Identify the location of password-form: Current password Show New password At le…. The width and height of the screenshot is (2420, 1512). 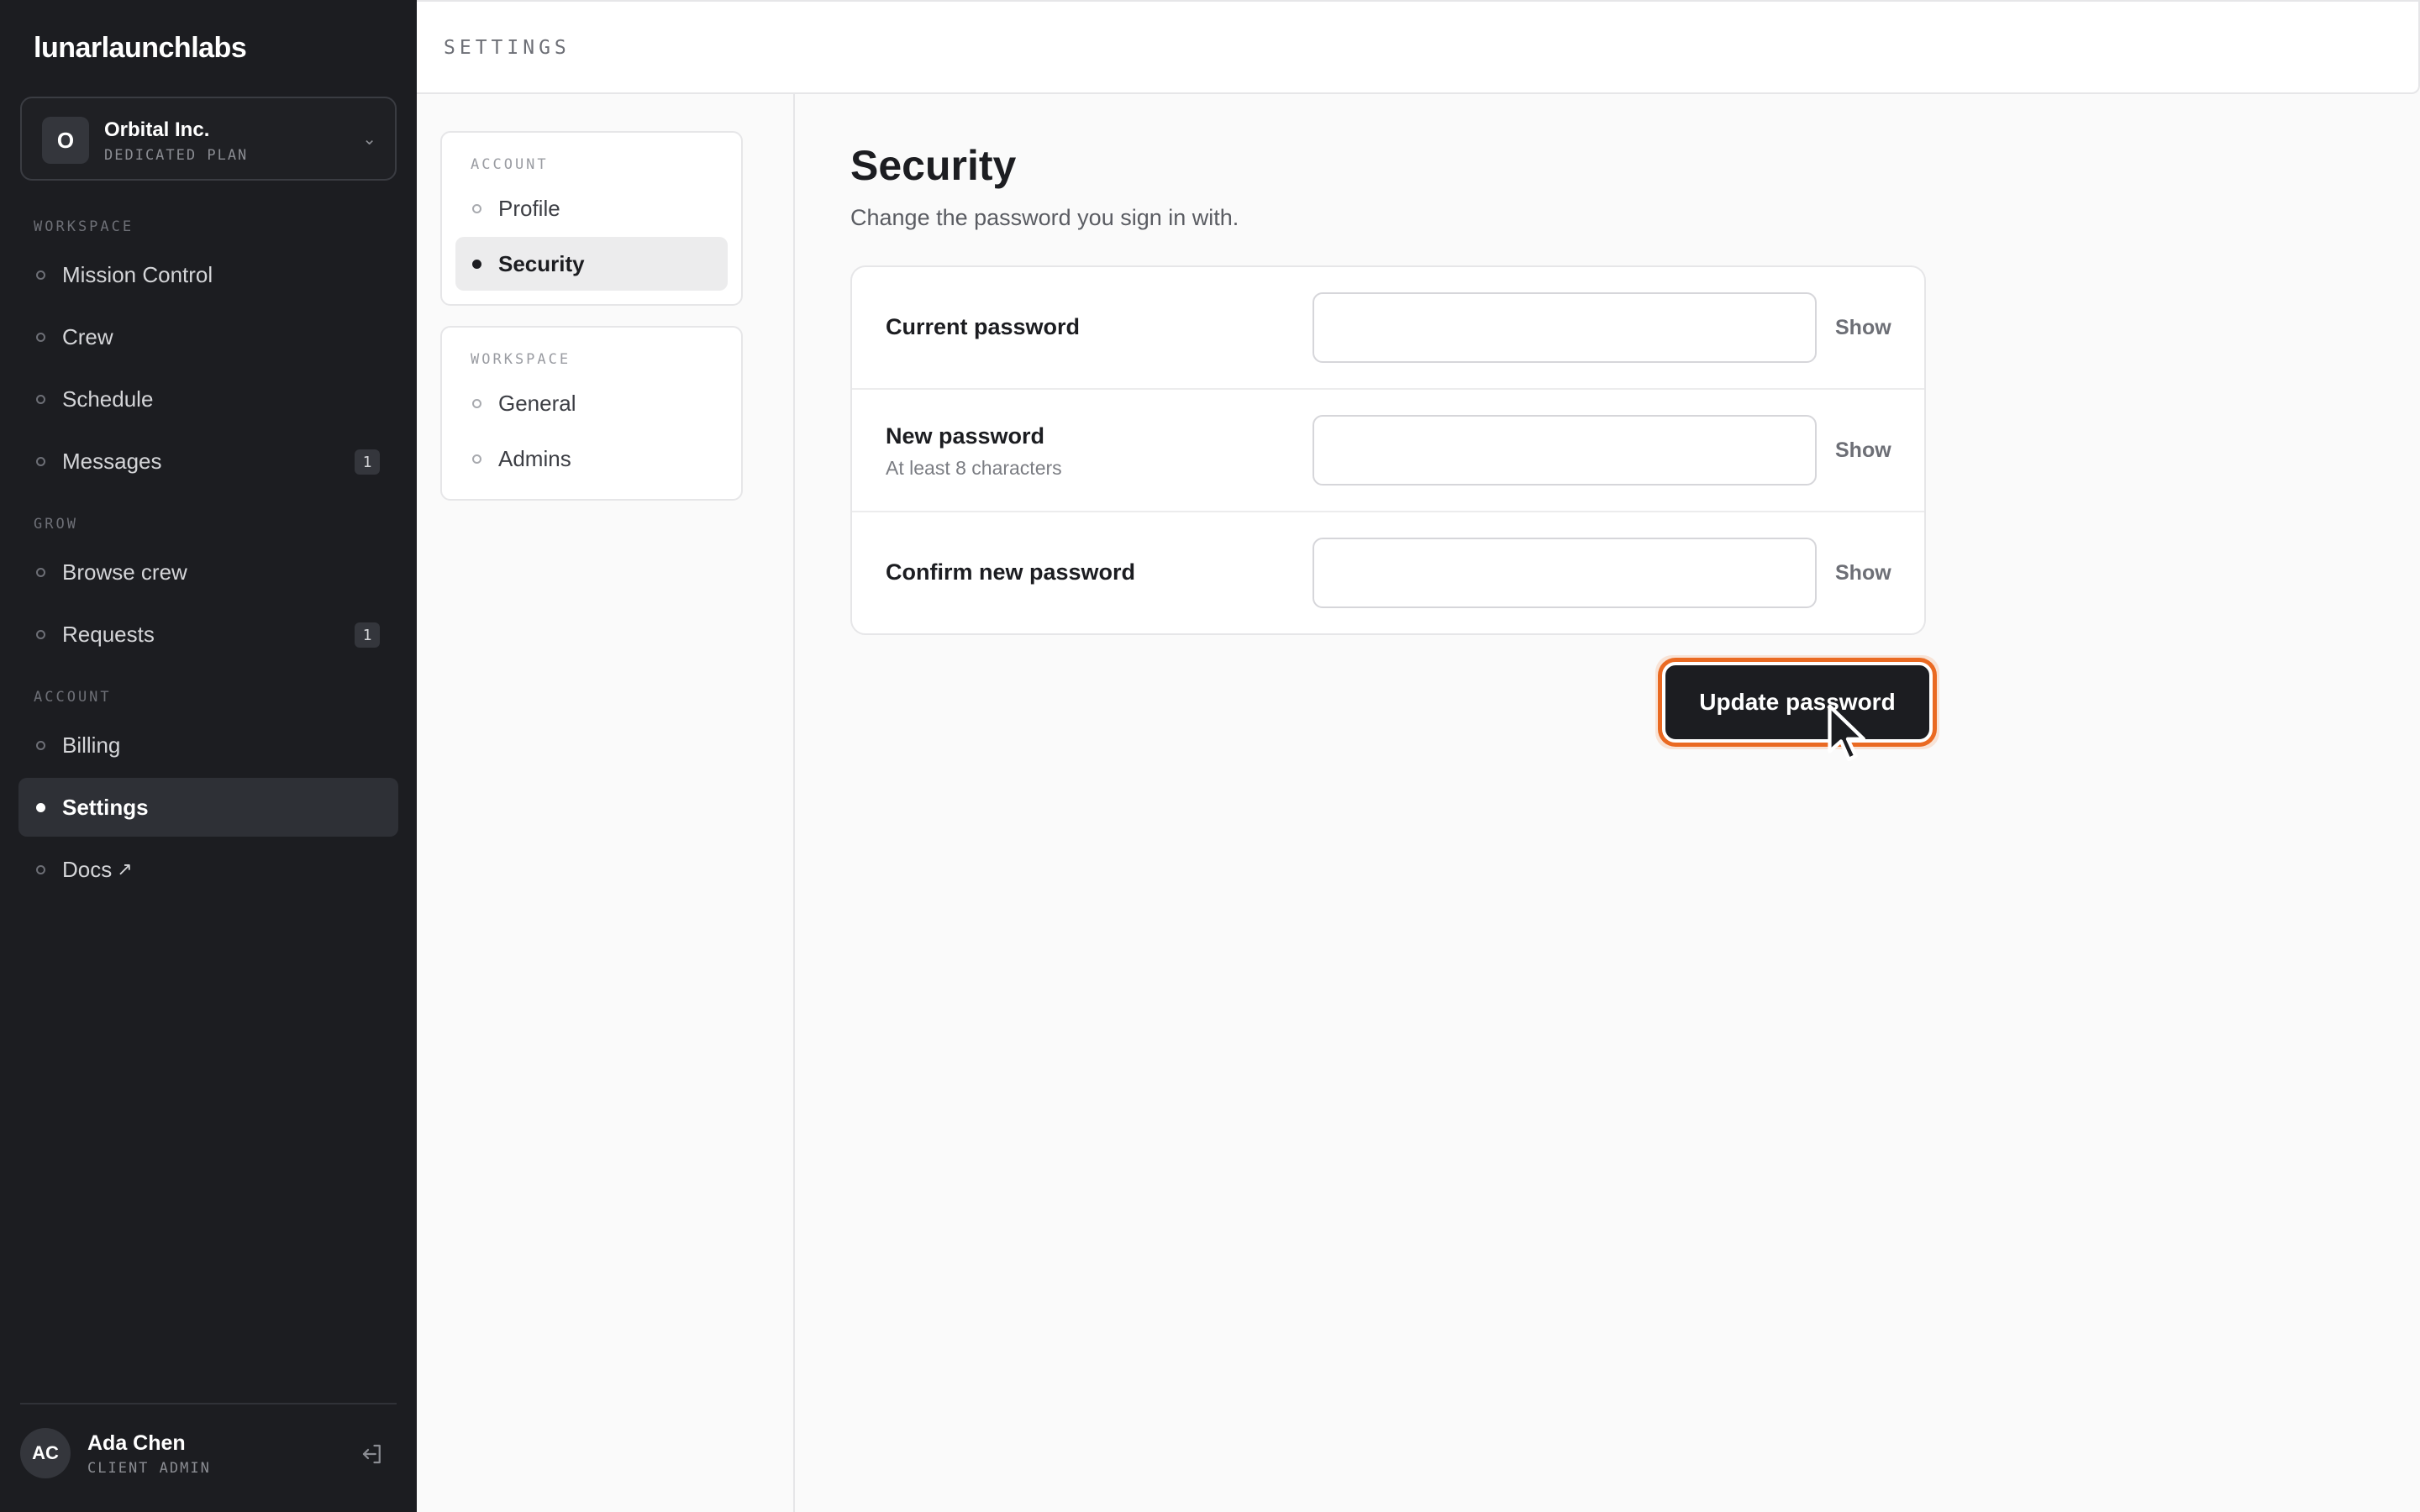
(1388, 450).